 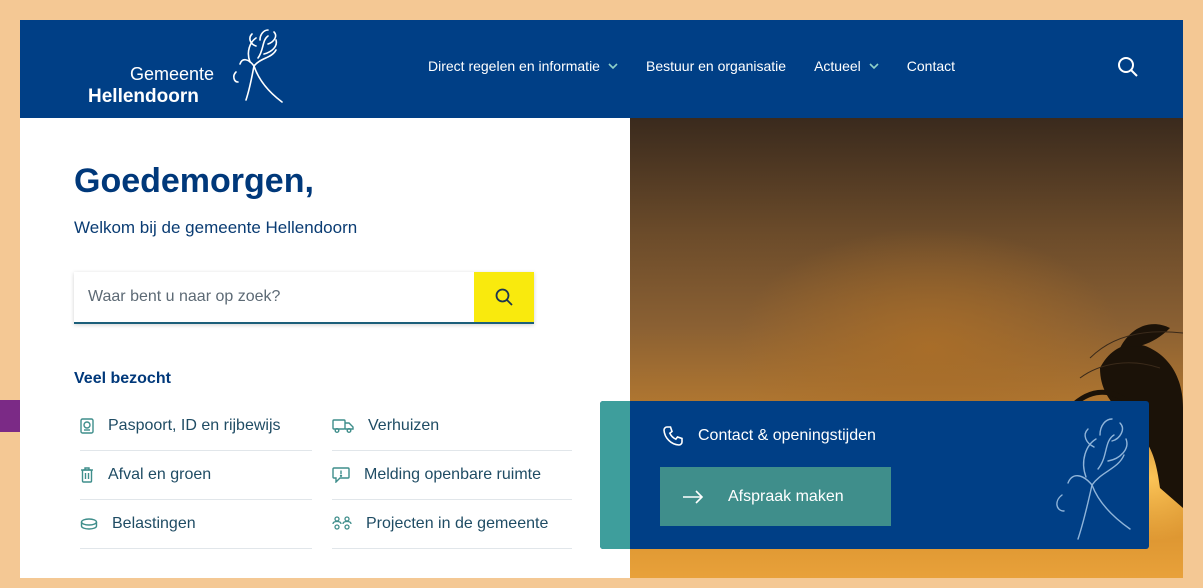 What do you see at coordinates (452, 426) in the screenshot?
I see `link-verhuizen: Verhuizen` at bounding box center [452, 426].